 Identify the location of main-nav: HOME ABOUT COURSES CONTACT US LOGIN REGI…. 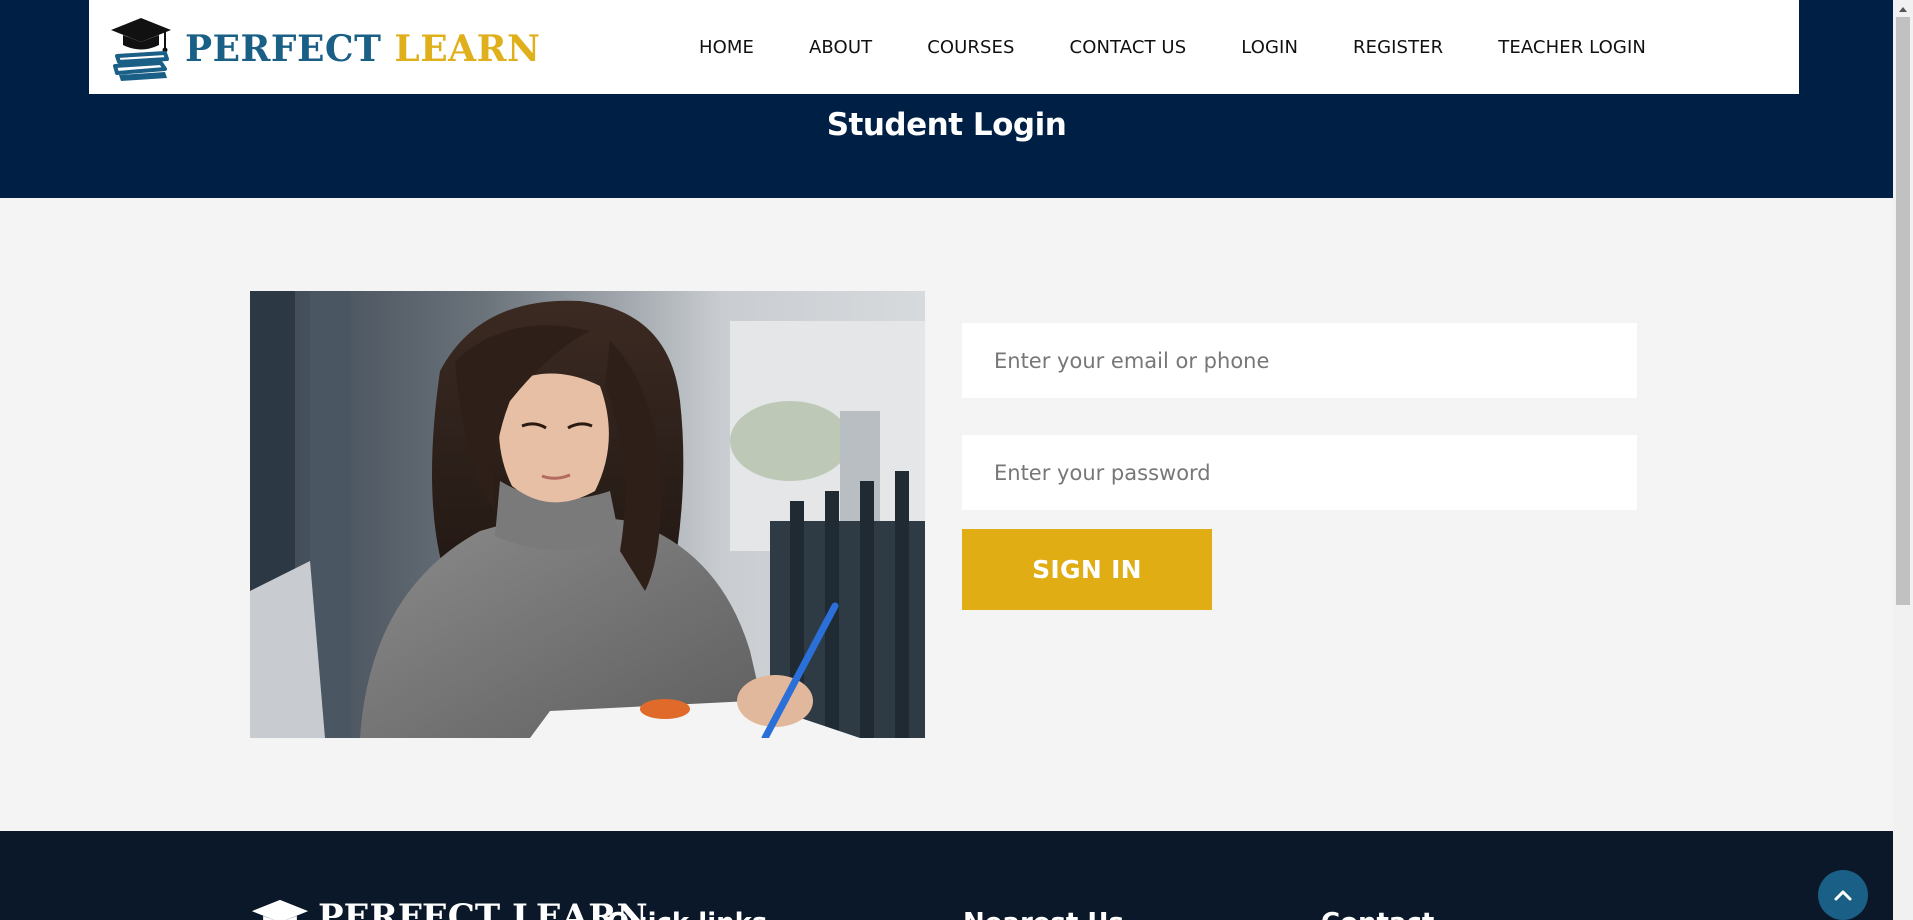
(1172, 47).